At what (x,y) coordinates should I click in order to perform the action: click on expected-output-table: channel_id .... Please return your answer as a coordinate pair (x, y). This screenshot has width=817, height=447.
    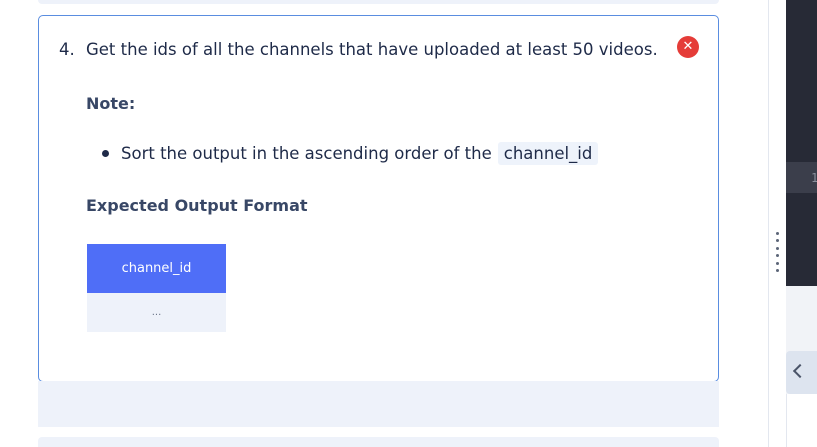
    Looking at the image, I should click on (156, 288).